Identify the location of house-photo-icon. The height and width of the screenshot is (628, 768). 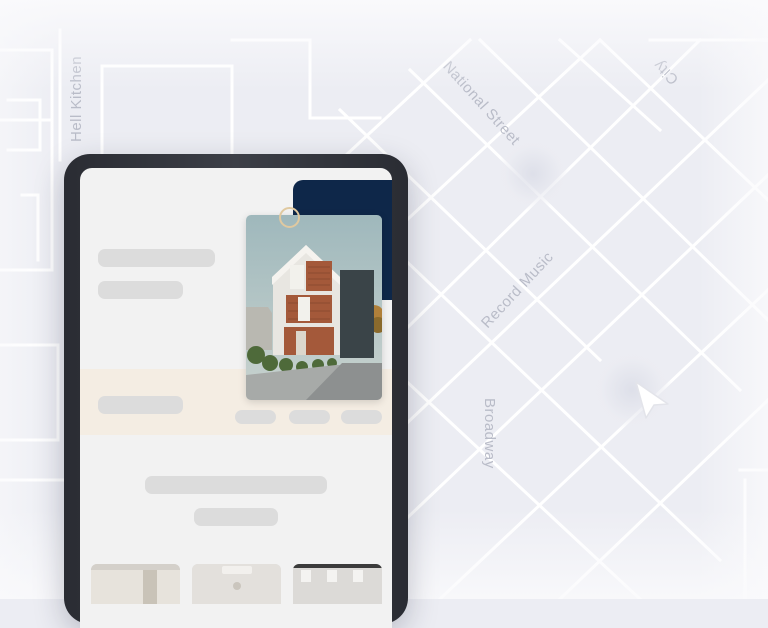
(314, 307).